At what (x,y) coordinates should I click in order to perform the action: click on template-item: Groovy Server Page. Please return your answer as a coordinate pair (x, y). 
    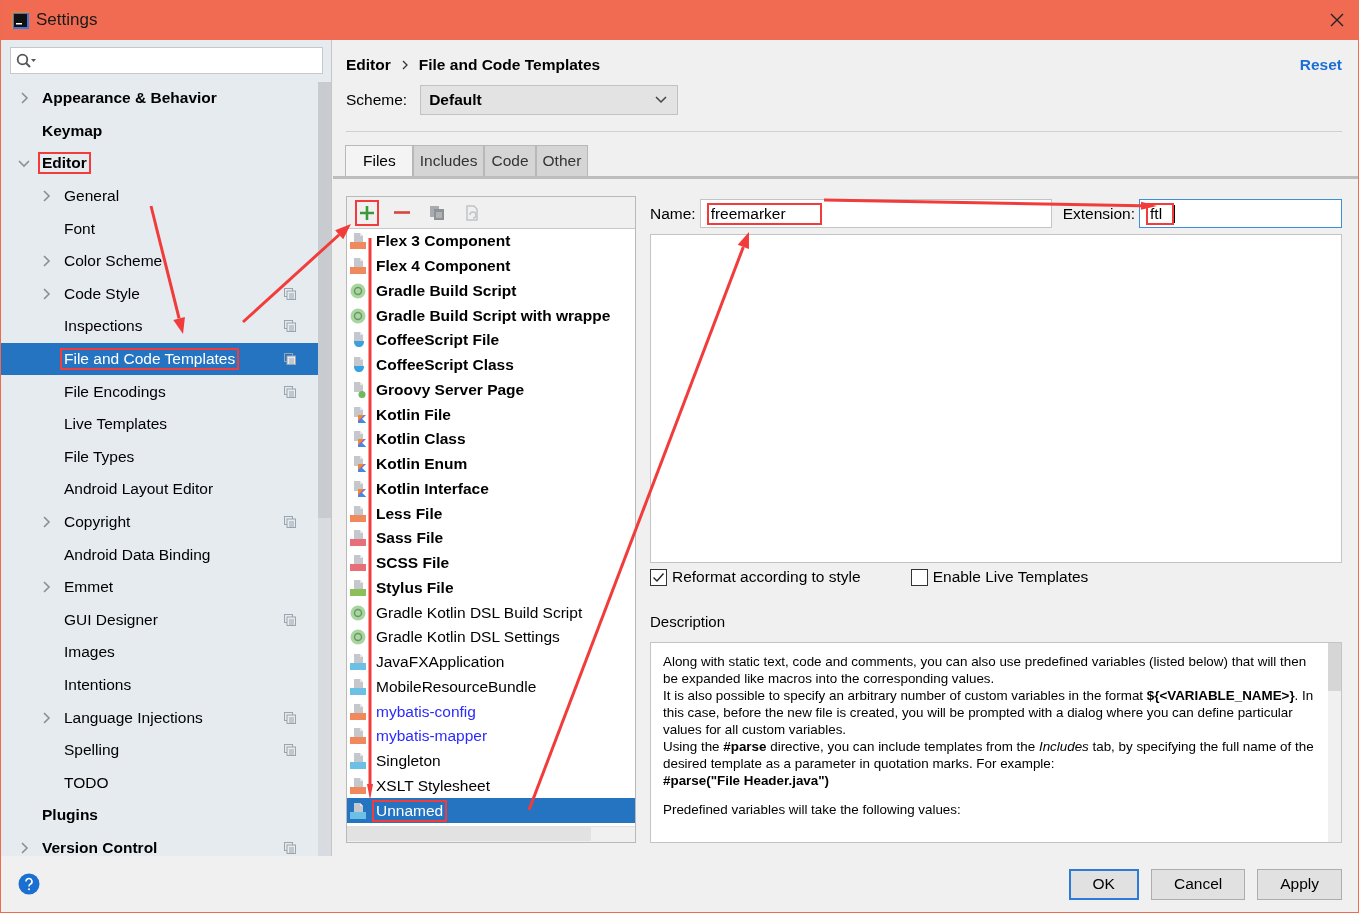
    Looking at the image, I should click on (491, 390).